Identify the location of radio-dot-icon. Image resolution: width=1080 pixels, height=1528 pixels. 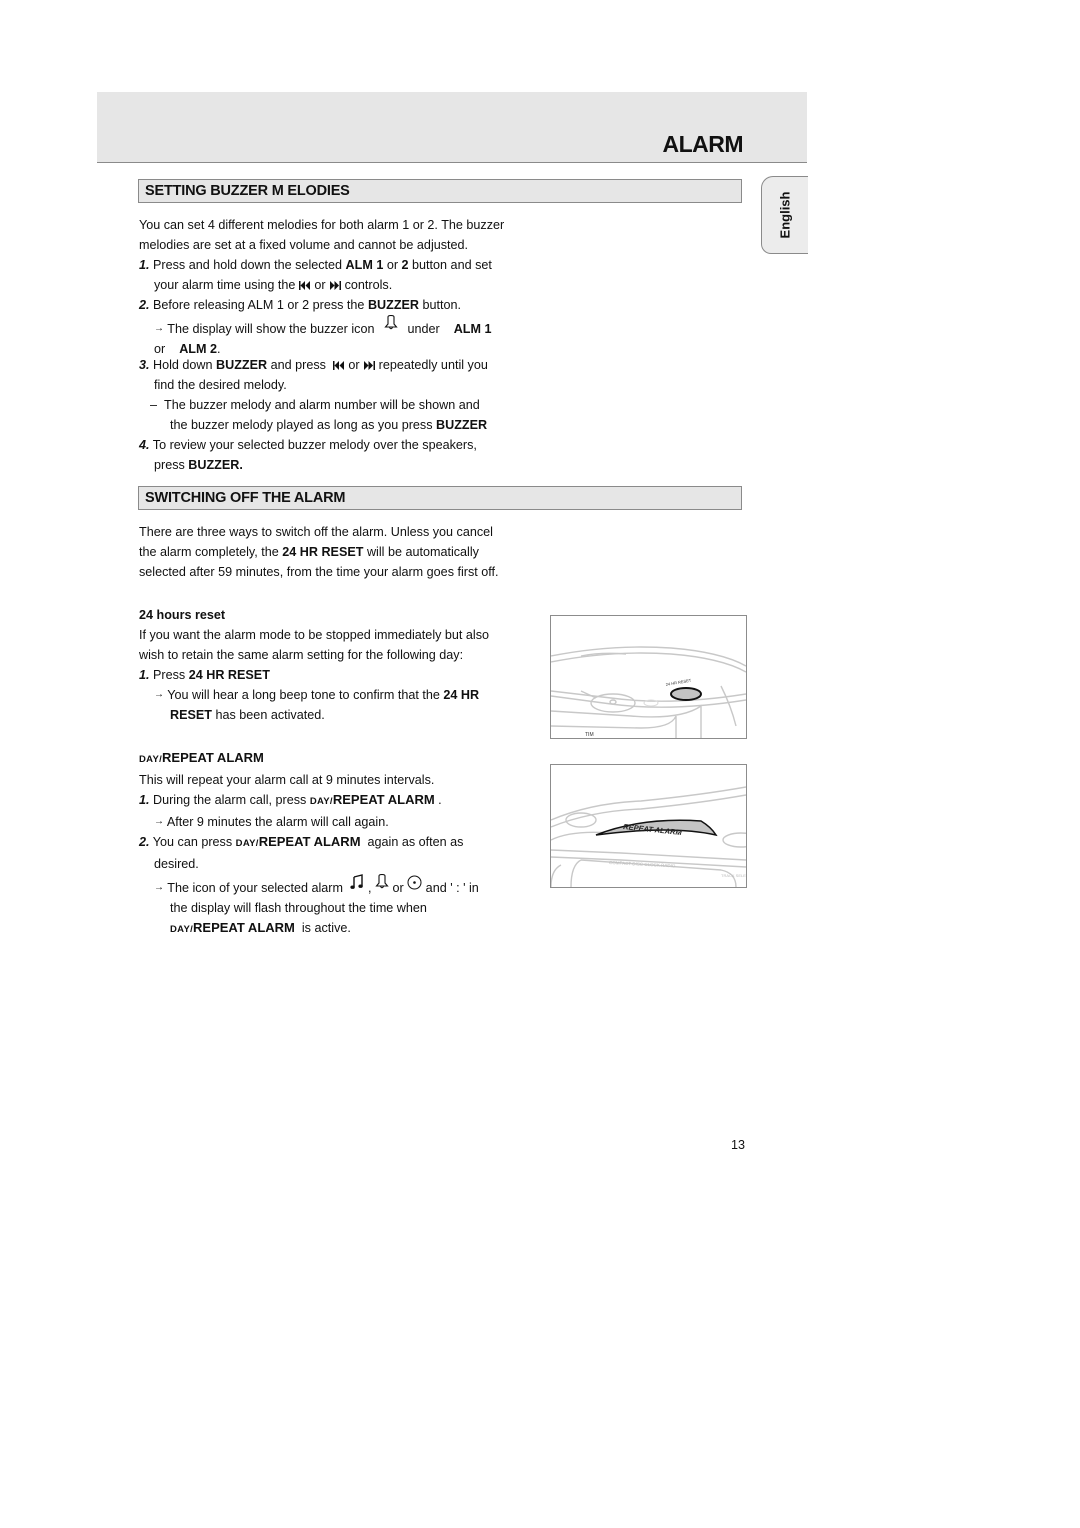
(414, 882).